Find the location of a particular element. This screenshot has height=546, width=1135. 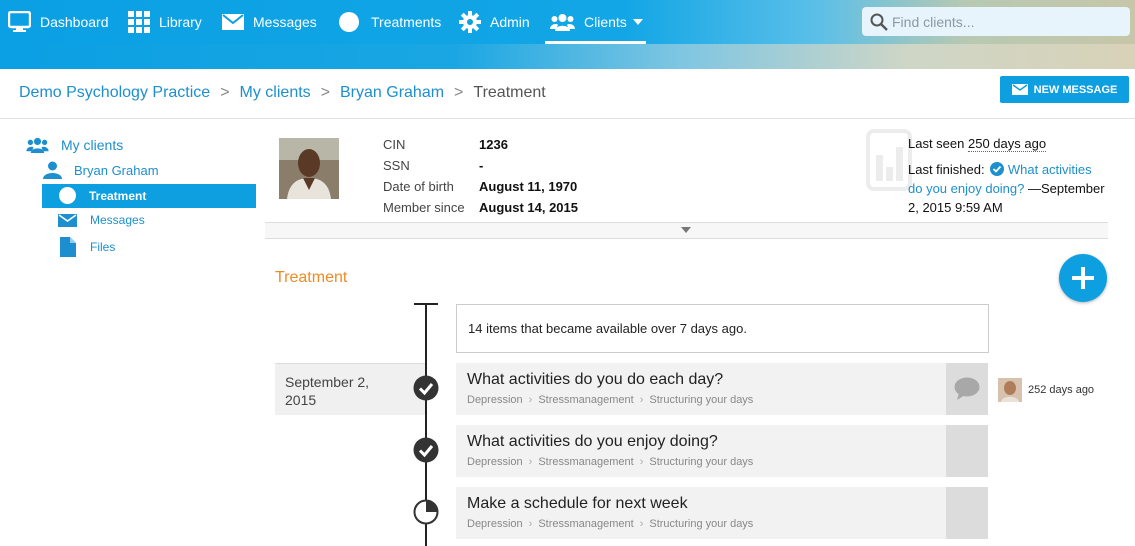

sidebar-item-label: Treatment is located at coordinates (118, 195).